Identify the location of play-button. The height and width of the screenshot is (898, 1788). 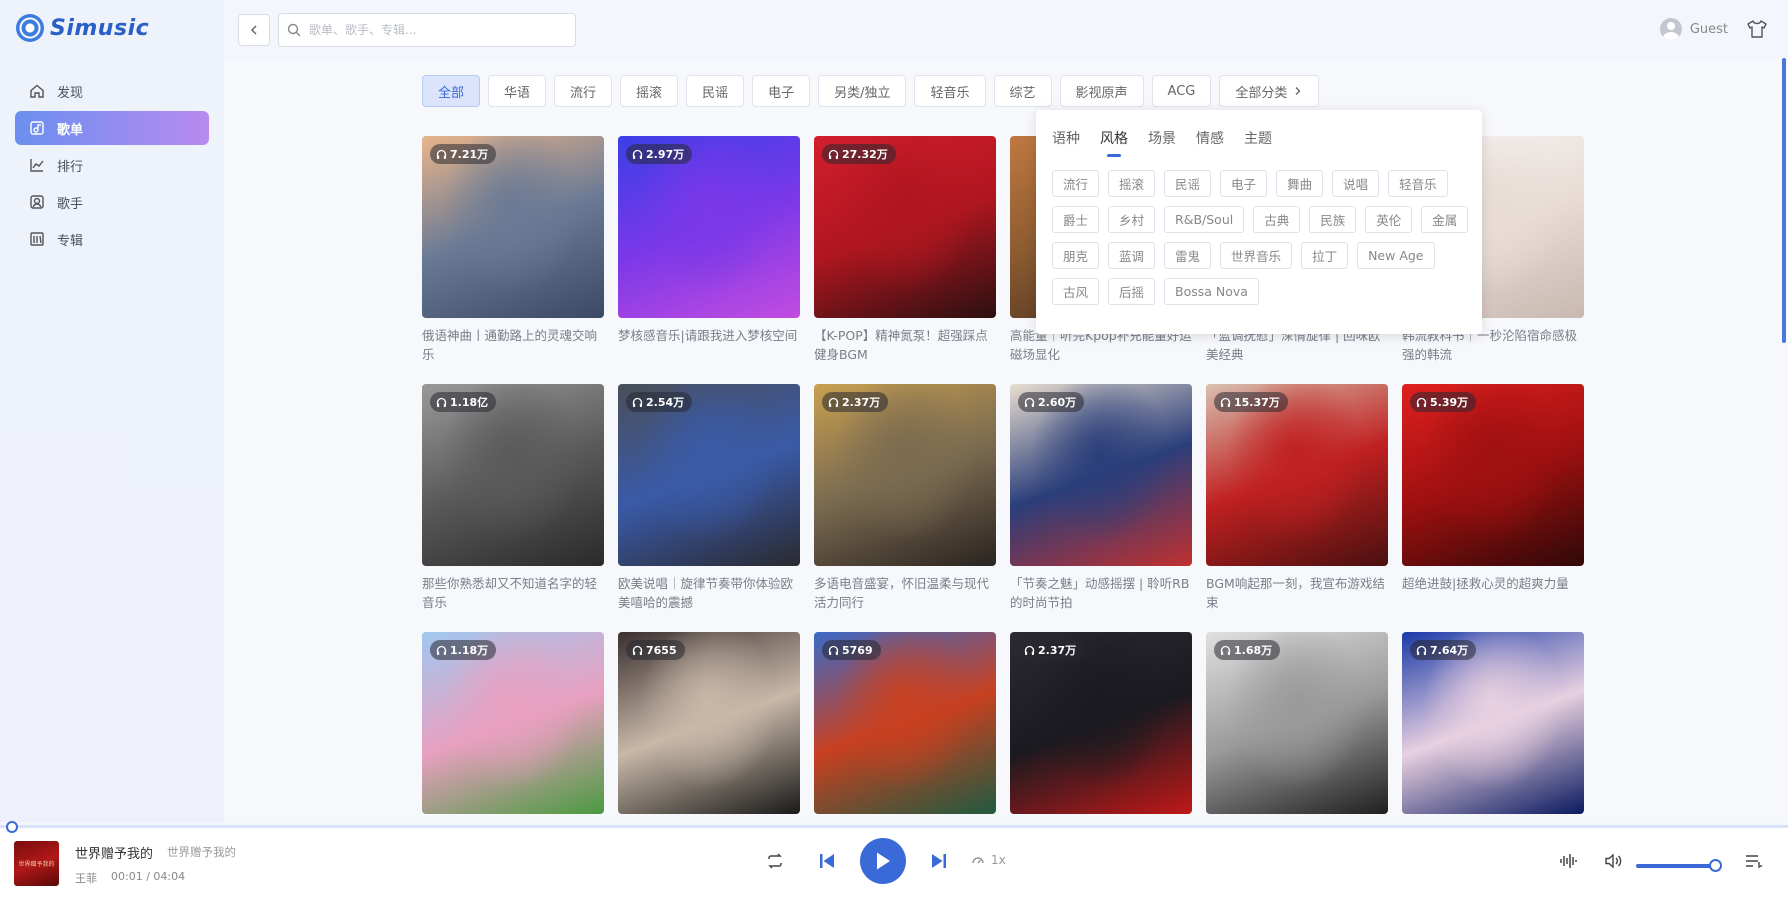
(883, 861).